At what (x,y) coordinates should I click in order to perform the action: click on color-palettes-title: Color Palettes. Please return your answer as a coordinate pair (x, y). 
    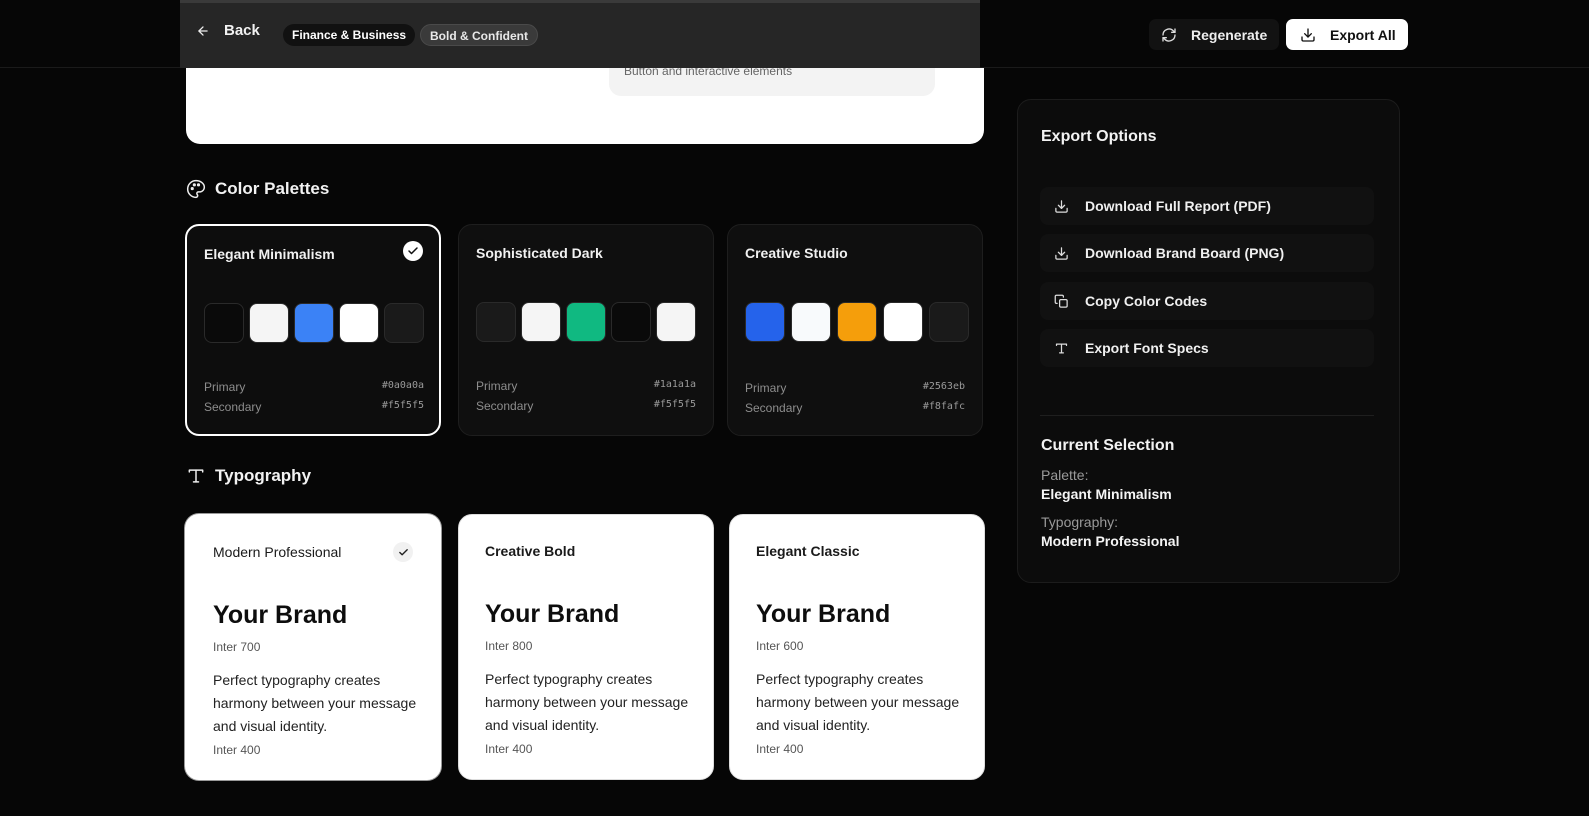
    Looking at the image, I should click on (272, 188).